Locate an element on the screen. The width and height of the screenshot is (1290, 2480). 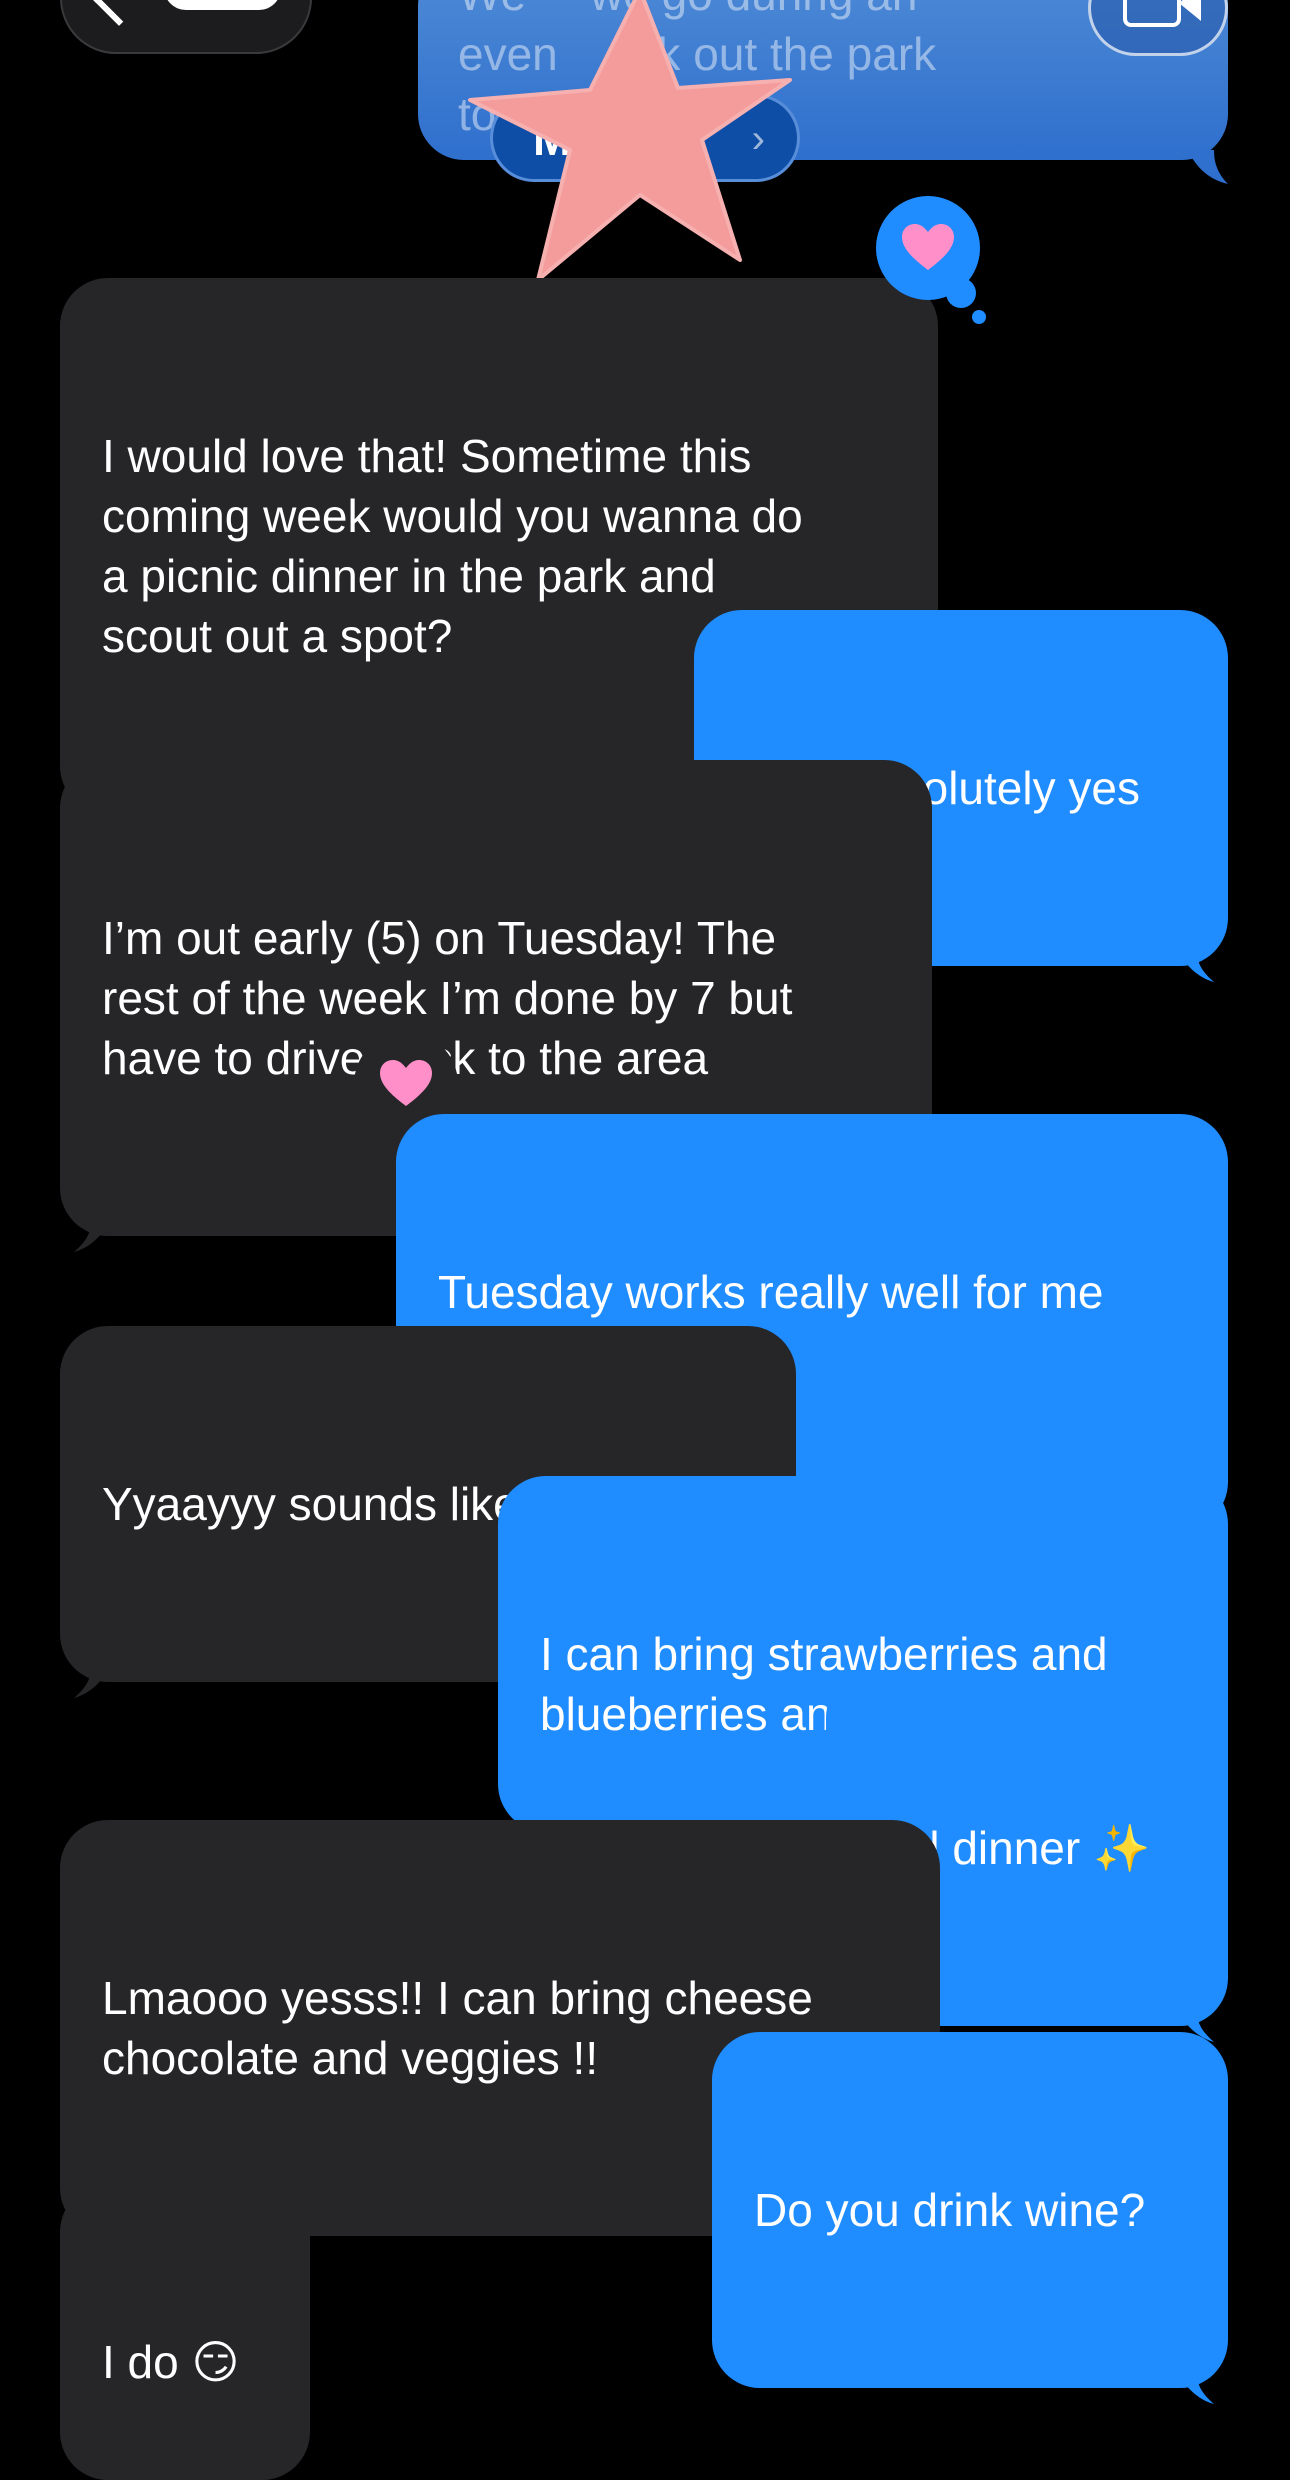
back-button: 156 is located at coordinates (186, 27).